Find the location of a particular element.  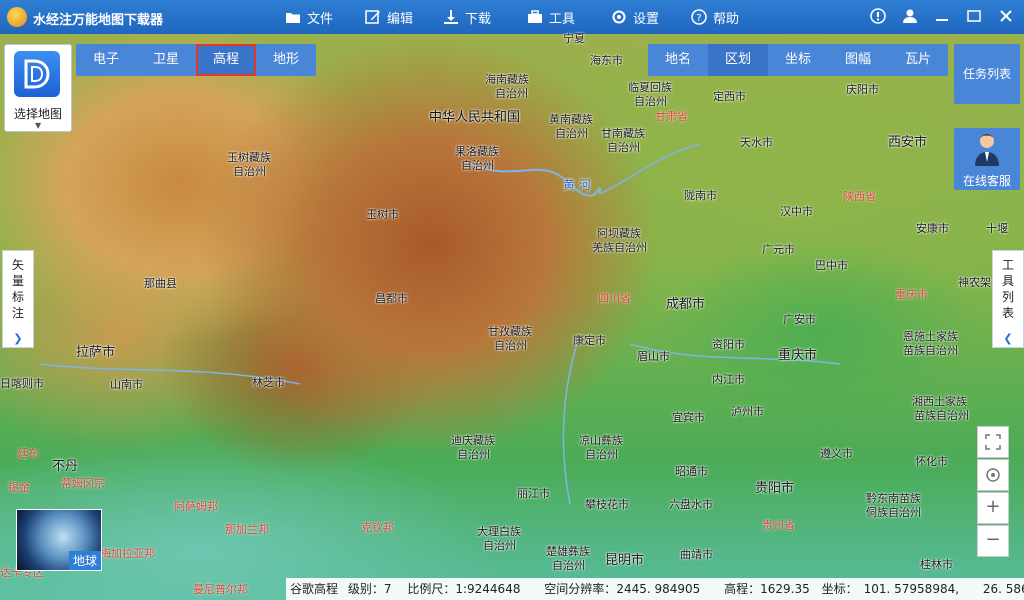

map-label: 宁夏 is located at coordinates (574, 38).